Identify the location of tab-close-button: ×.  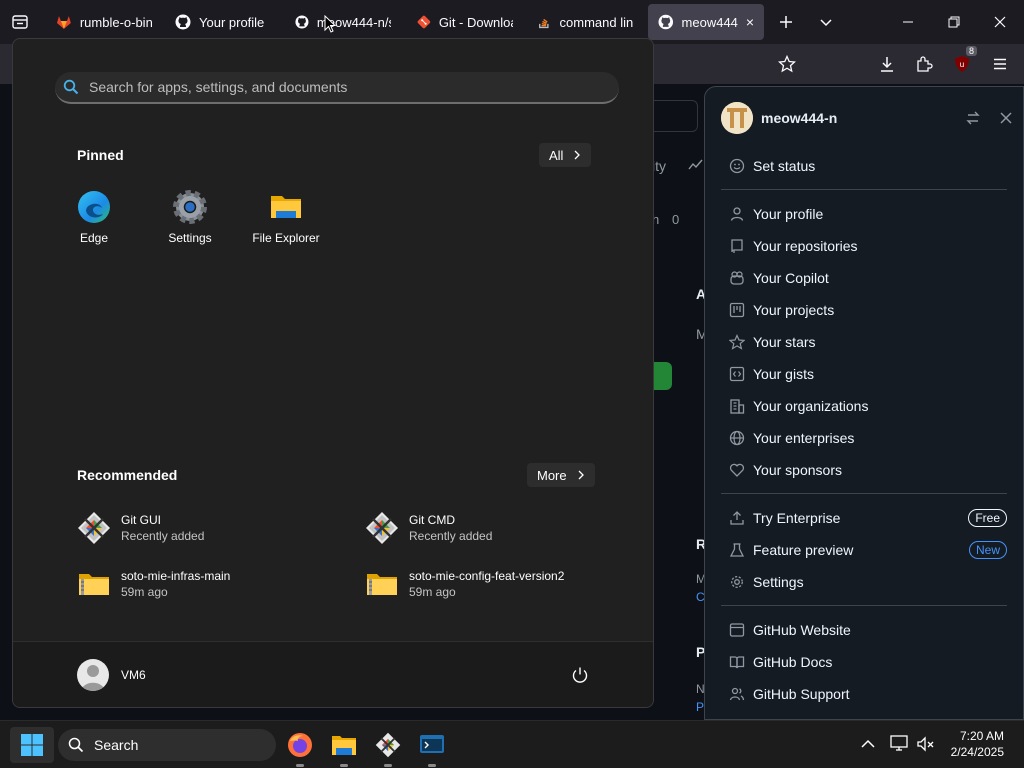
(750, 22).